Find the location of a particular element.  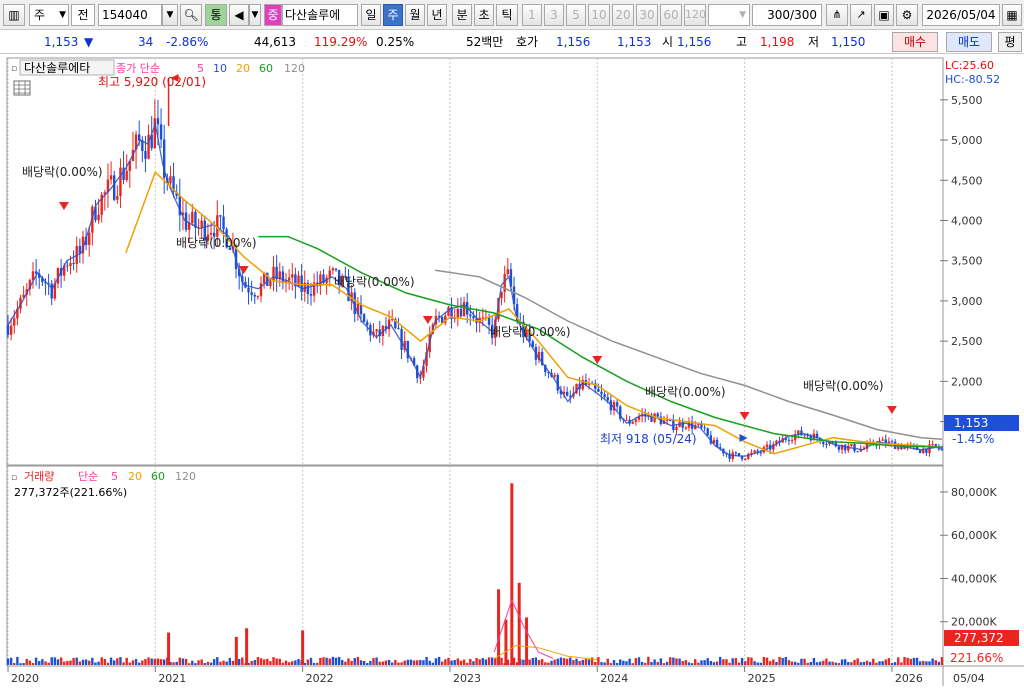

speaker-dropdown: ▼ is located at coordinates (255, 15).